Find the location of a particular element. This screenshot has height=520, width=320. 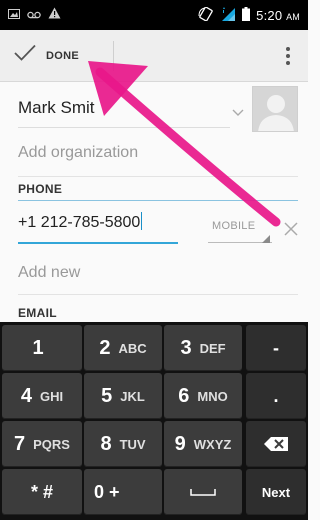

key-star-hash: * # is located at coordinates (42, 492).